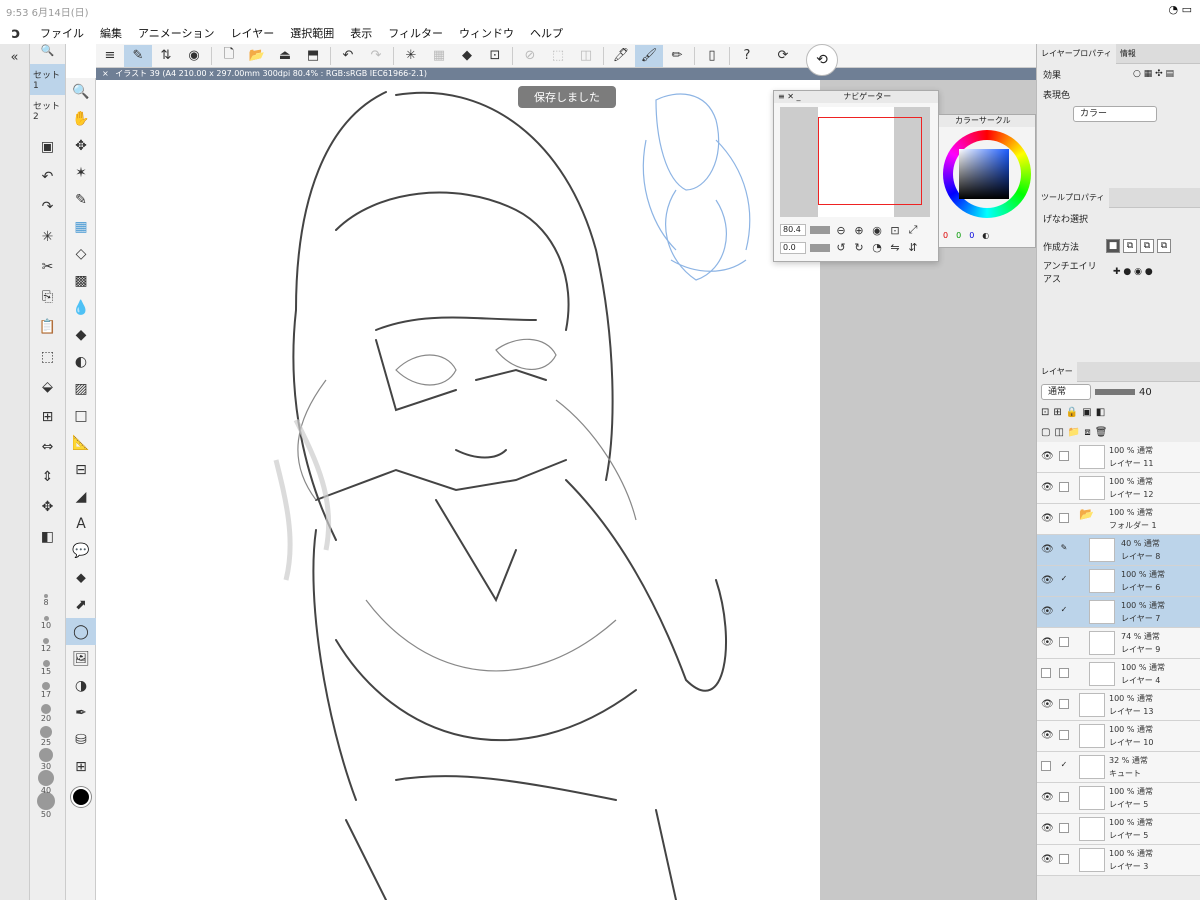  What do you see at coordinates (47, 267) in the screenshot?
I see `cut-icon: ✂` at bounding box center [47, 267].